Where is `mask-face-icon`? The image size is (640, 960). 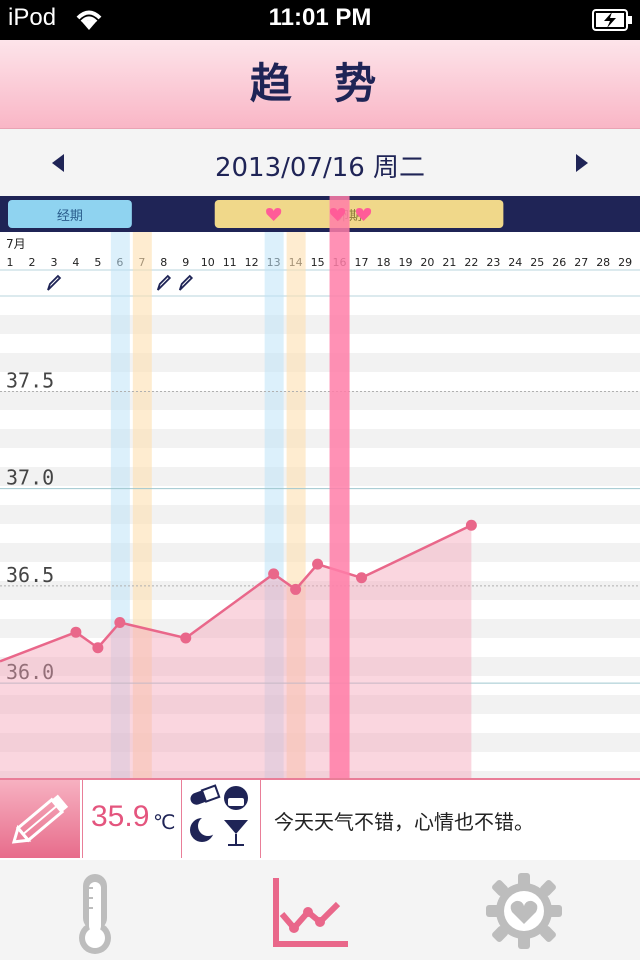 mask-face-icon is located at coordinates (236, 798).